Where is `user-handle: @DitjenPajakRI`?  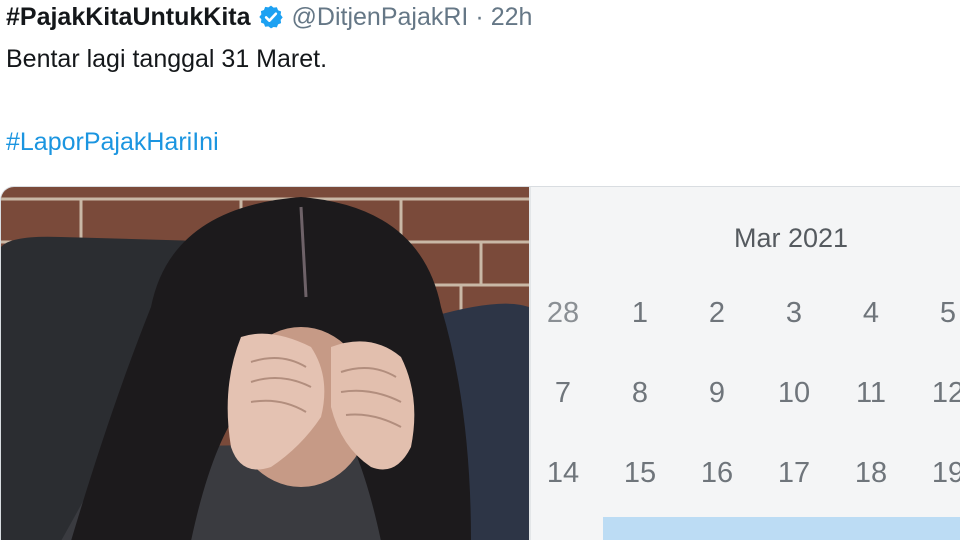 user-handle: @DitjenPajakRI is located at coordinates (380, 17).